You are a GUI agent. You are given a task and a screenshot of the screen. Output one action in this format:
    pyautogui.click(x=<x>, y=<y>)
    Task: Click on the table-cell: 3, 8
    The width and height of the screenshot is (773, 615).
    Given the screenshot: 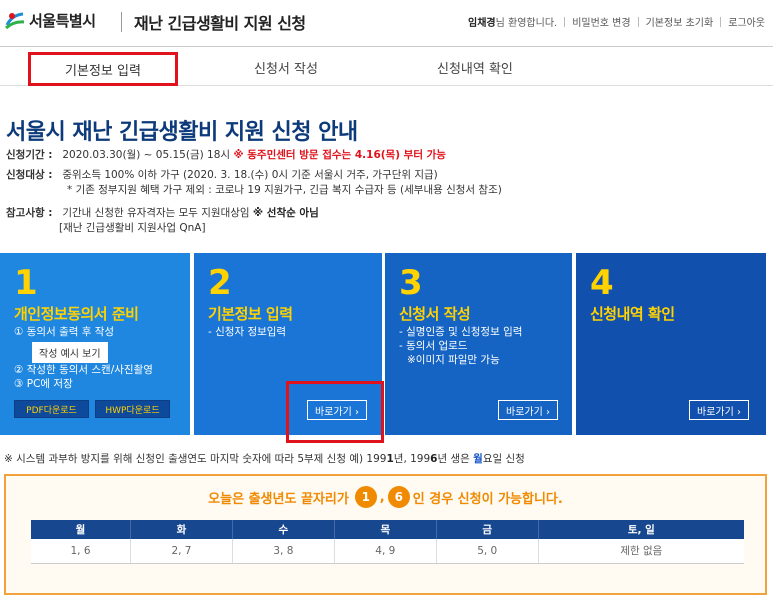 What is the action you would take?
    pyautogui.click(x=283, y=551)
    